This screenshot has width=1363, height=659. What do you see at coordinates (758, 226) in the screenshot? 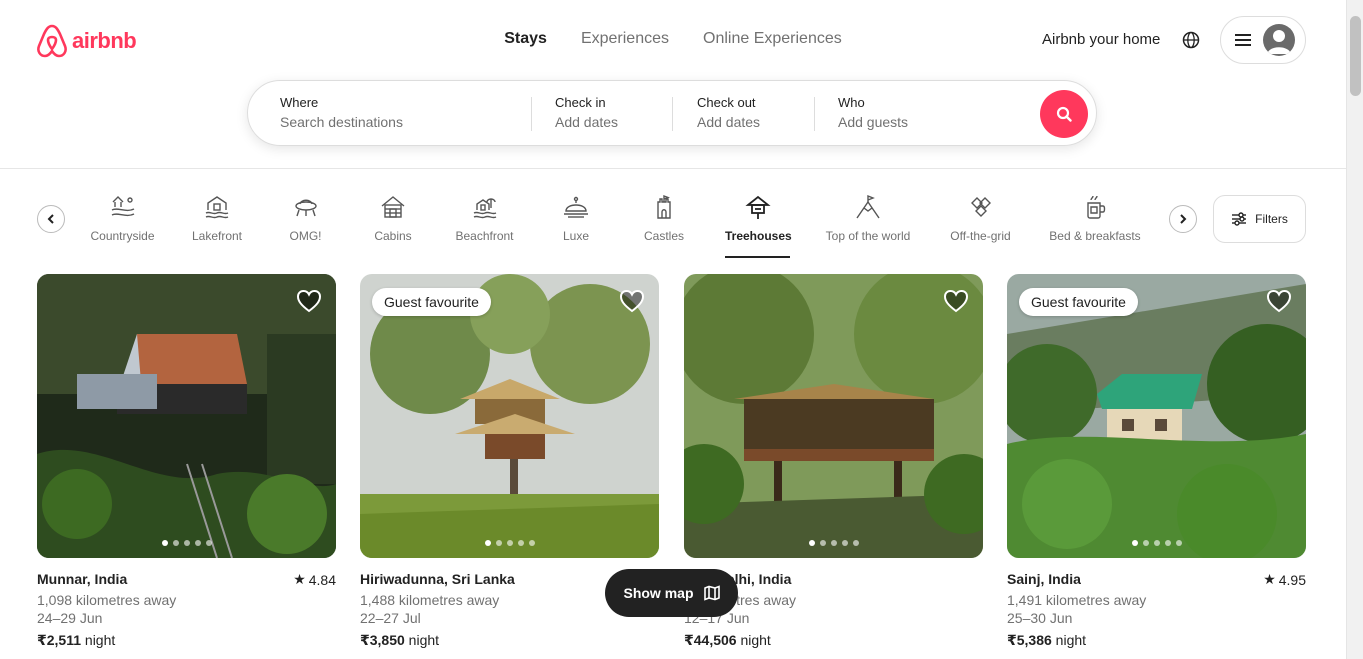
I see `category-treehouses: Treehouses` at bounding box center [758, 226].